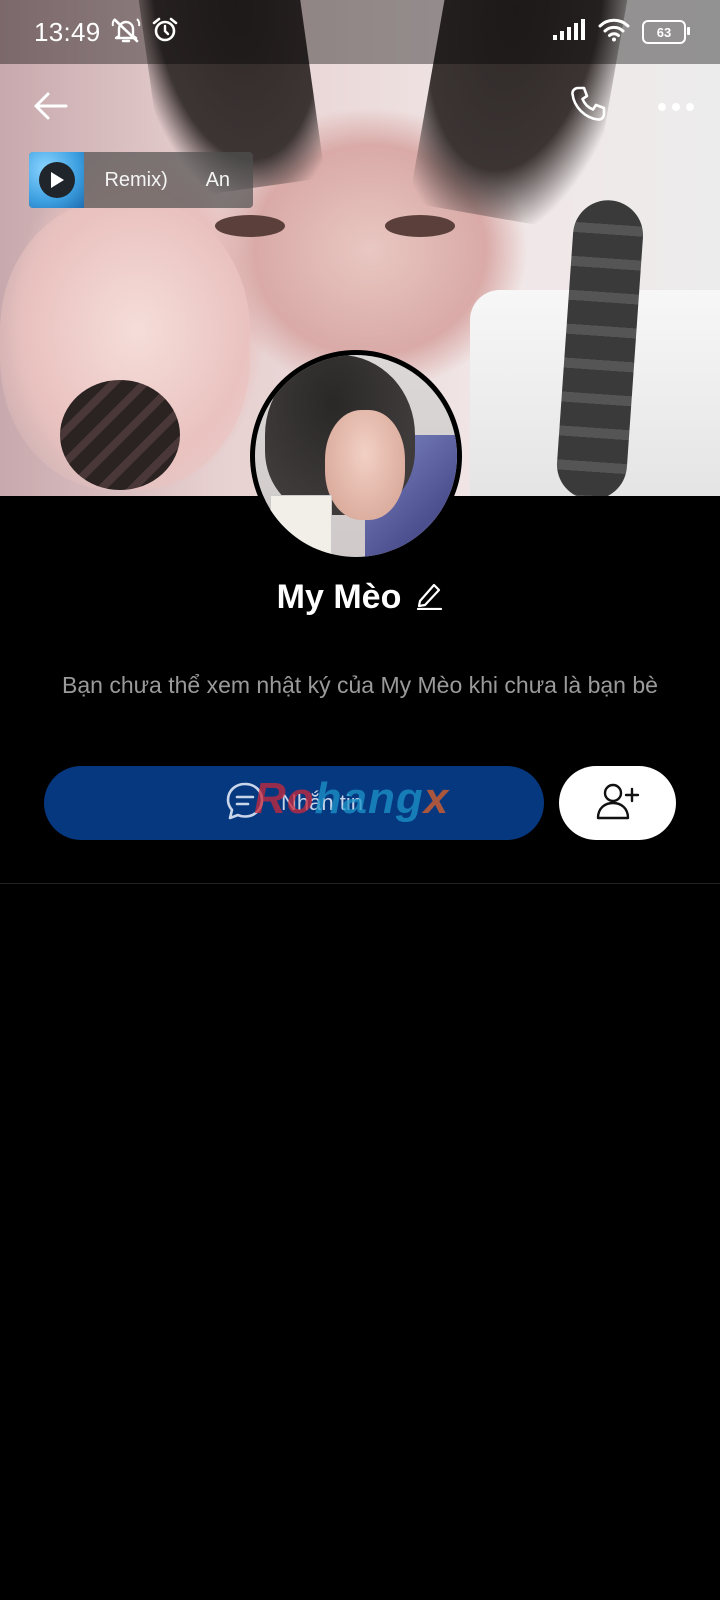  I want to click on chat-icon, so click(245, 803).